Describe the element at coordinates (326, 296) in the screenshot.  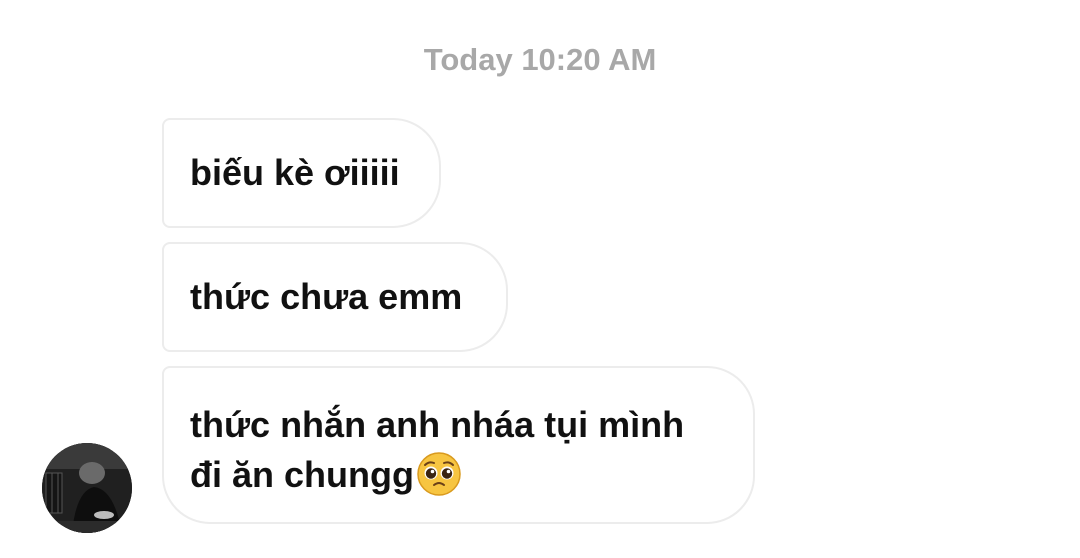
I see `message-text: thức chưa emm` at that location.